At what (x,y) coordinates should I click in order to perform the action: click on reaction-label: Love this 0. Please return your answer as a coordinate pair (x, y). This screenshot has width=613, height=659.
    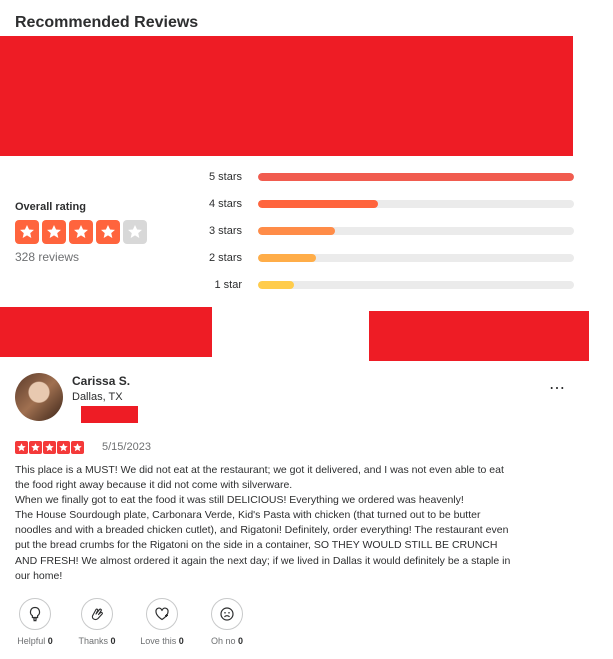
    Looking at the image, I should click on (162, 641).